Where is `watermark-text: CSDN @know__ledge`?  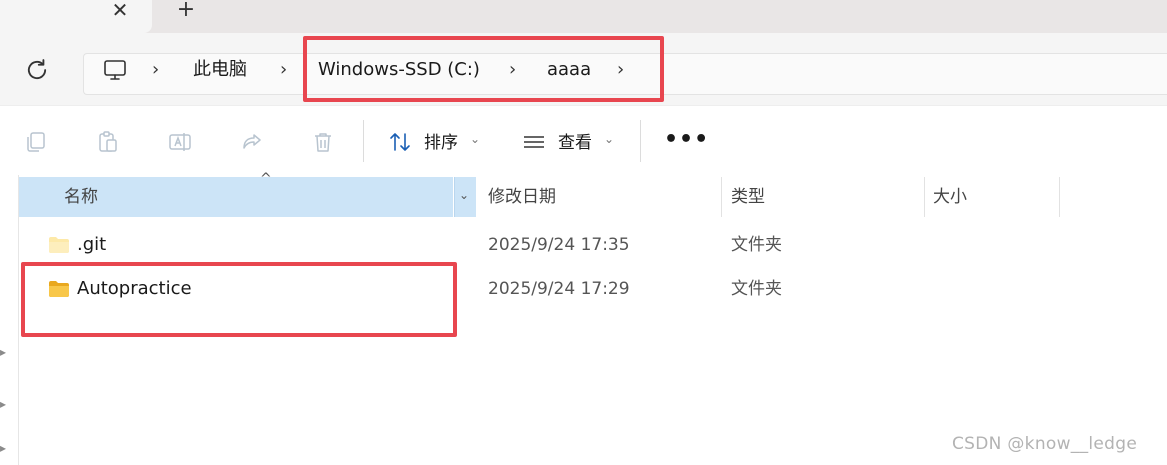
watermark-text: CSDN @know__ledge is located at coordinates (1045, 444).